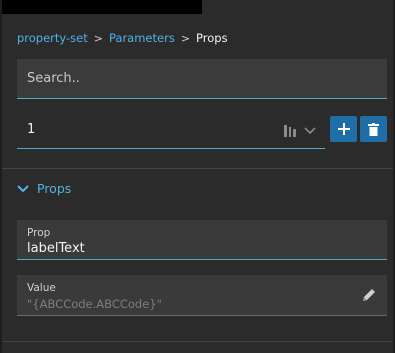 This screenshot has width=395, height=353. What do you see at coordinates (202, 240) in the screenshot?
I see `prop-field: Prop labelText` at bounding box center [202, 240].